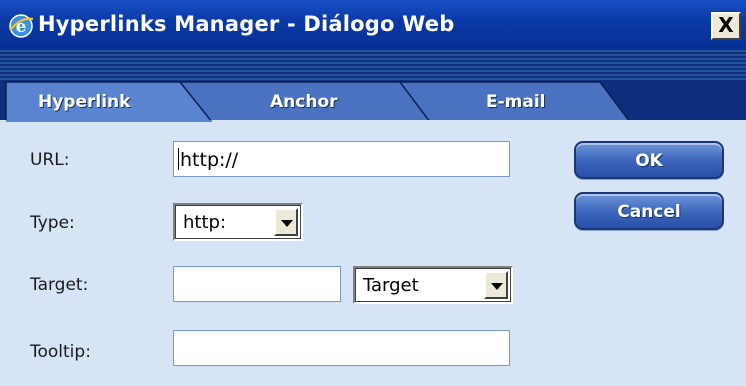 The width and height of the screenshot is (746, 386). Describe the element at coordinates (84, 102) in the screenshot. I see `tab-hyperlink: Hyperlink` at that location.